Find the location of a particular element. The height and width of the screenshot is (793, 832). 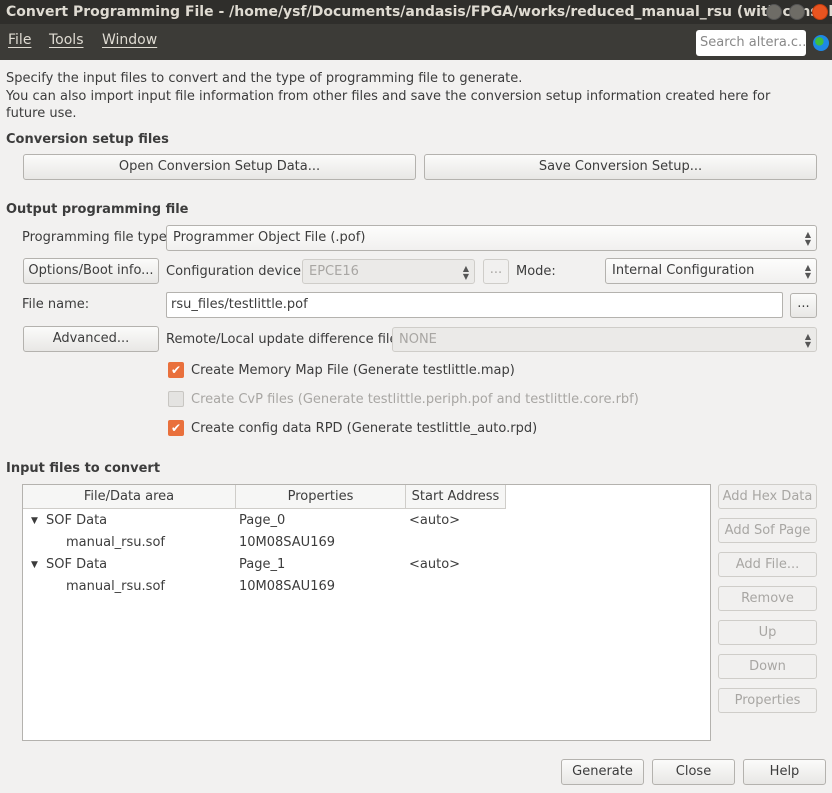

mode-value: Internal Configuration is located at coordinates (683, 270).